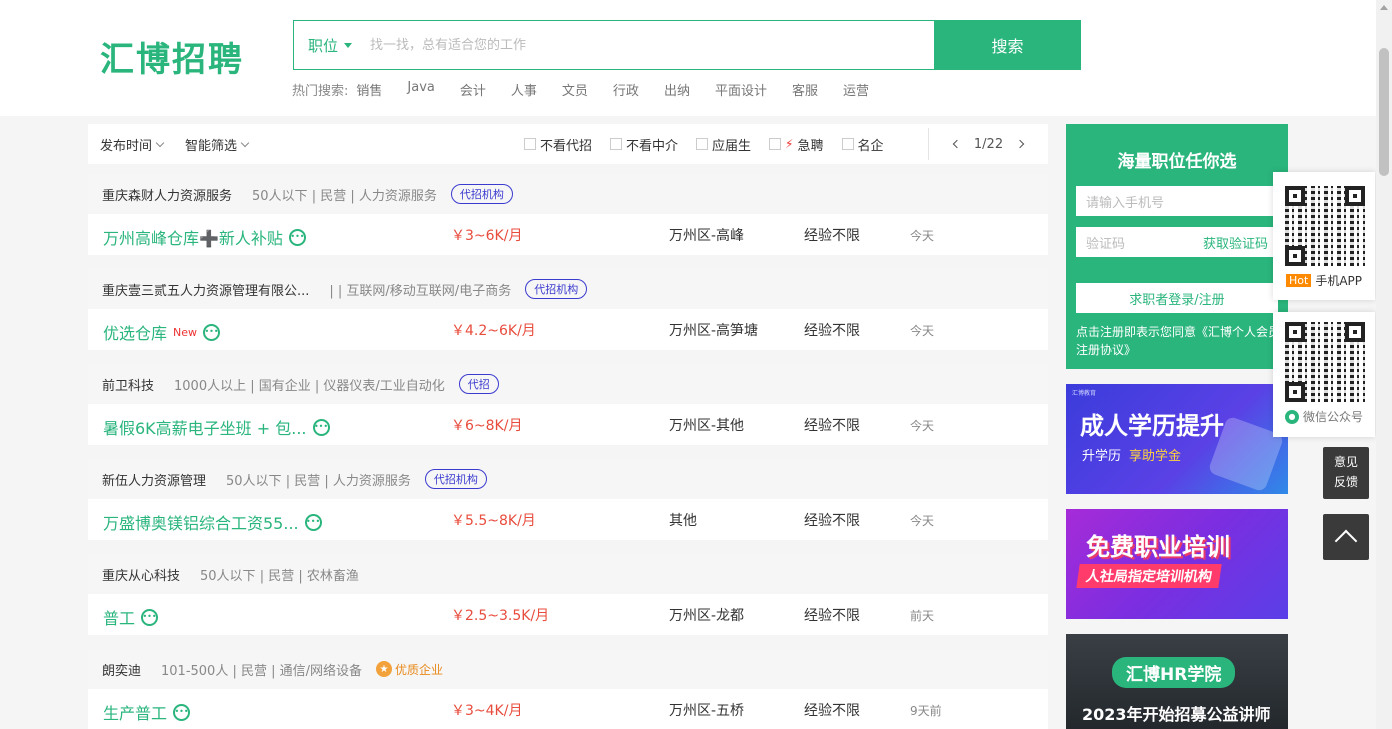 This screenshot has height=729, width=1392. What do you see at coordinates (1177, 564) in the screenshot?
I see `banner-free-training: 免费职业培训 人社局指定培训机构` at bounding box center [1177, 564].